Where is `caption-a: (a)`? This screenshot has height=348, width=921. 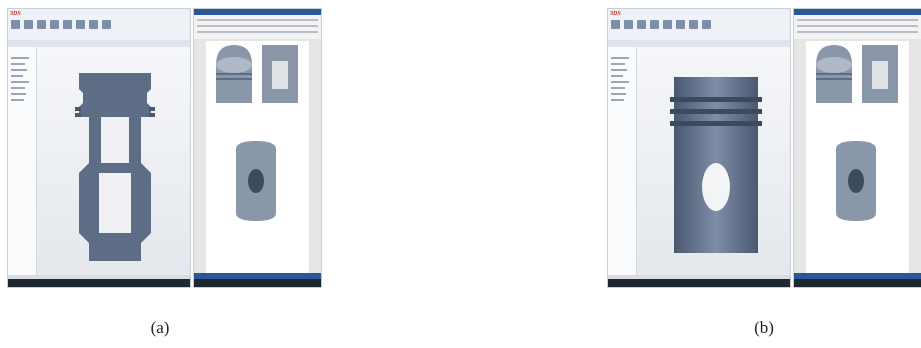
caption-a: (a) is located at coordinates (160, 327).